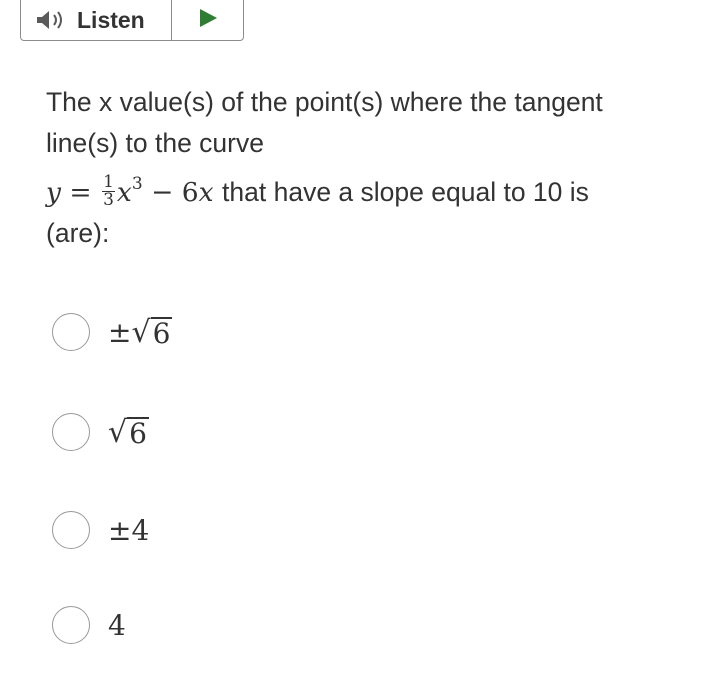 The width and height of the screenshot is (714, 674). What do you see at coordinates (111, 19) in the screenshot?
I see `listen-label: Listen` at bounding box center [111, 19].